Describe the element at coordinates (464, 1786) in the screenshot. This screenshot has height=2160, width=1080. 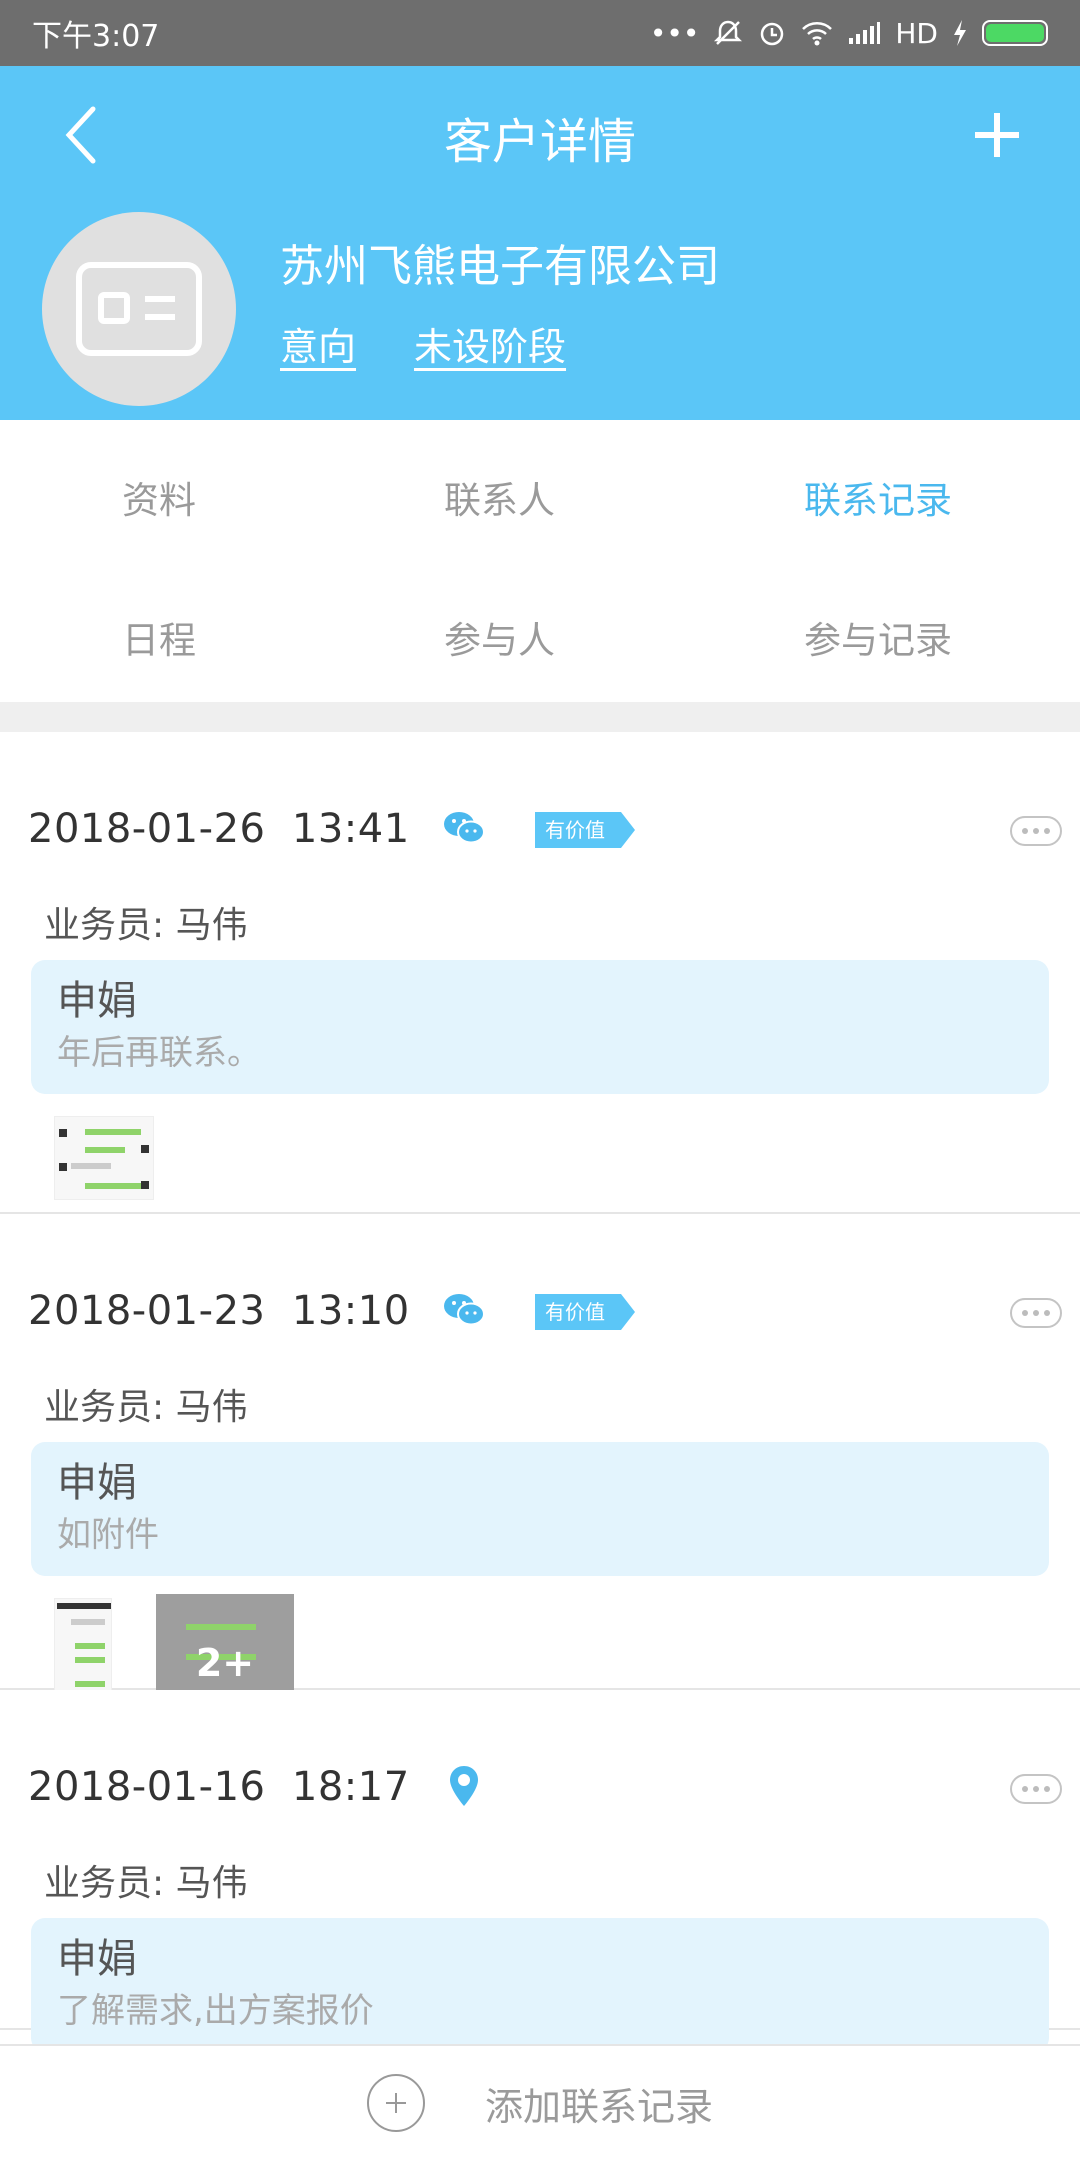
I see `location-pin-icon` at that location.